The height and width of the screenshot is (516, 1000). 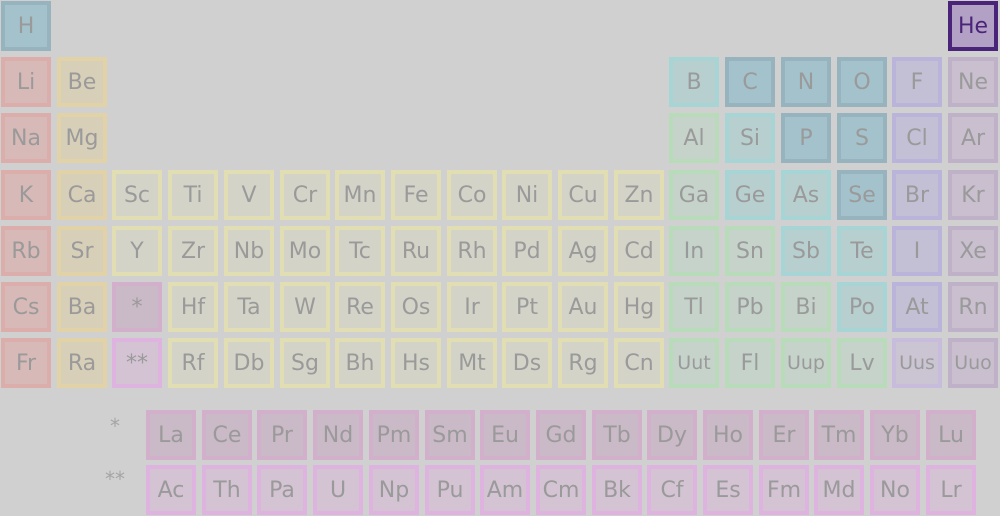 What do you see at coordinates (450, 490) in the screenshot?
I see `element-pu: Pu` at bounding box center [450, 490].